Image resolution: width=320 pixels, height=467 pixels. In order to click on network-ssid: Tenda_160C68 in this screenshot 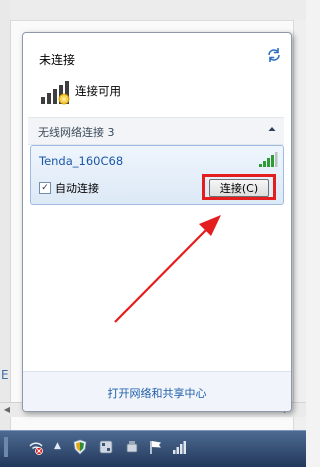, I will do `click(81, 161)`.